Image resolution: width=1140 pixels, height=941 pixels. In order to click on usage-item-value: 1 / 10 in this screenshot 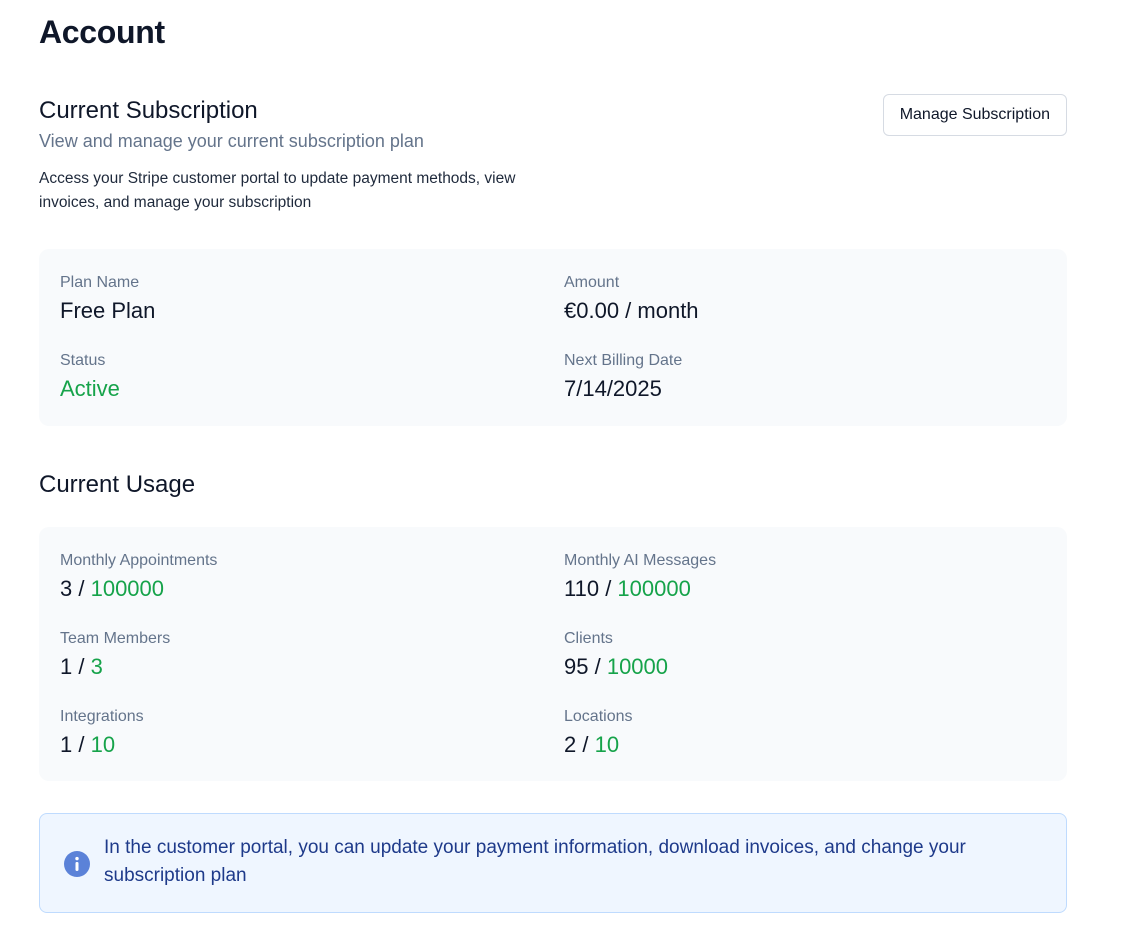, I will do `click(88, 744)`.